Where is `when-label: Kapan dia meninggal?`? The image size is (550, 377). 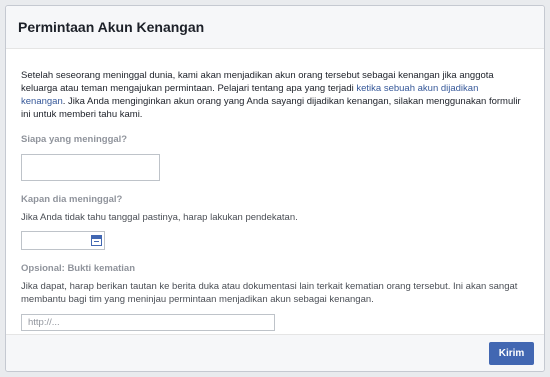
when-label: Kapan dia meninggal? is located at coordinates (72, 199).